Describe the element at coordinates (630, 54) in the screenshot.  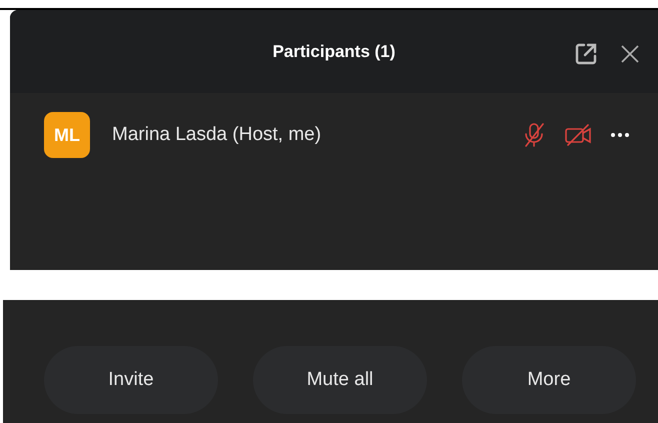
I see `close-icon` at that location.